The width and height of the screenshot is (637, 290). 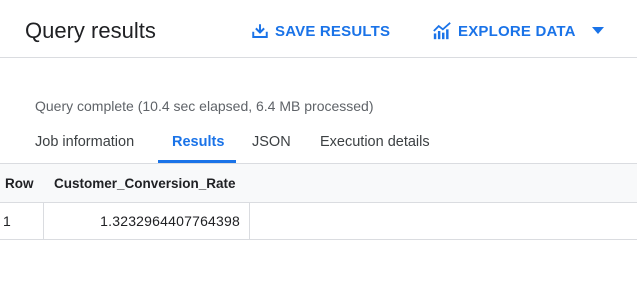 What do you see at coordinates (260, 31) in the screenshot?
I see `download-icon` at bounding box center [260, 31].